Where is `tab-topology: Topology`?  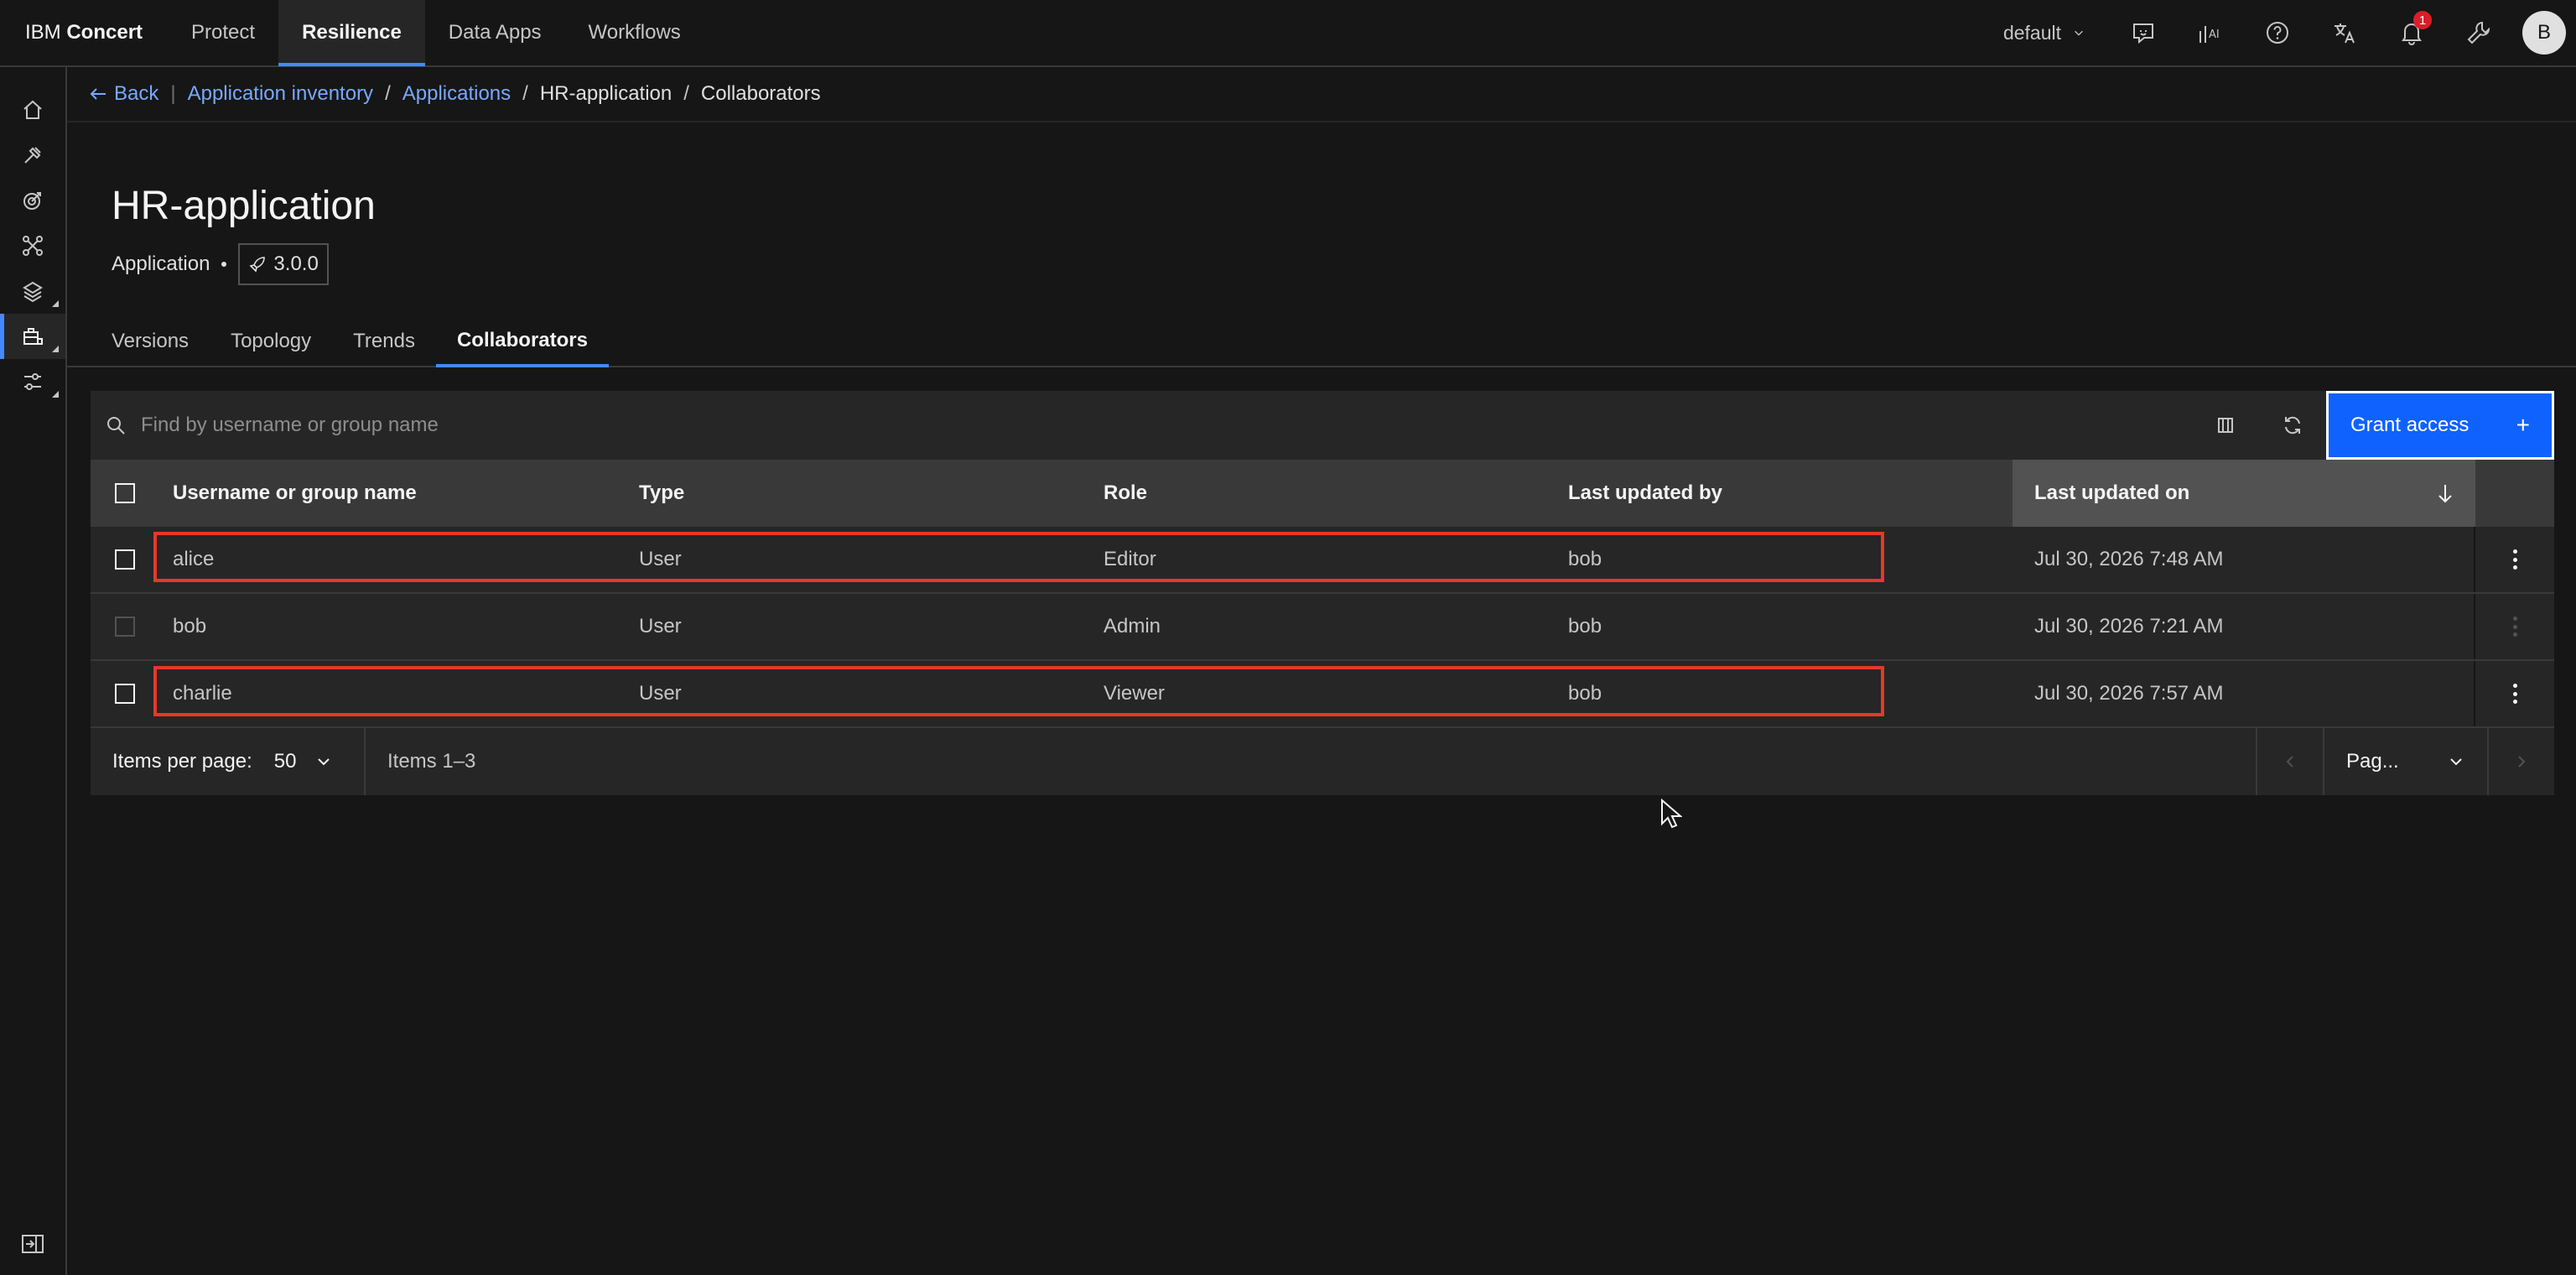
tab-topology: Topology is located at coordinates (271, 342).